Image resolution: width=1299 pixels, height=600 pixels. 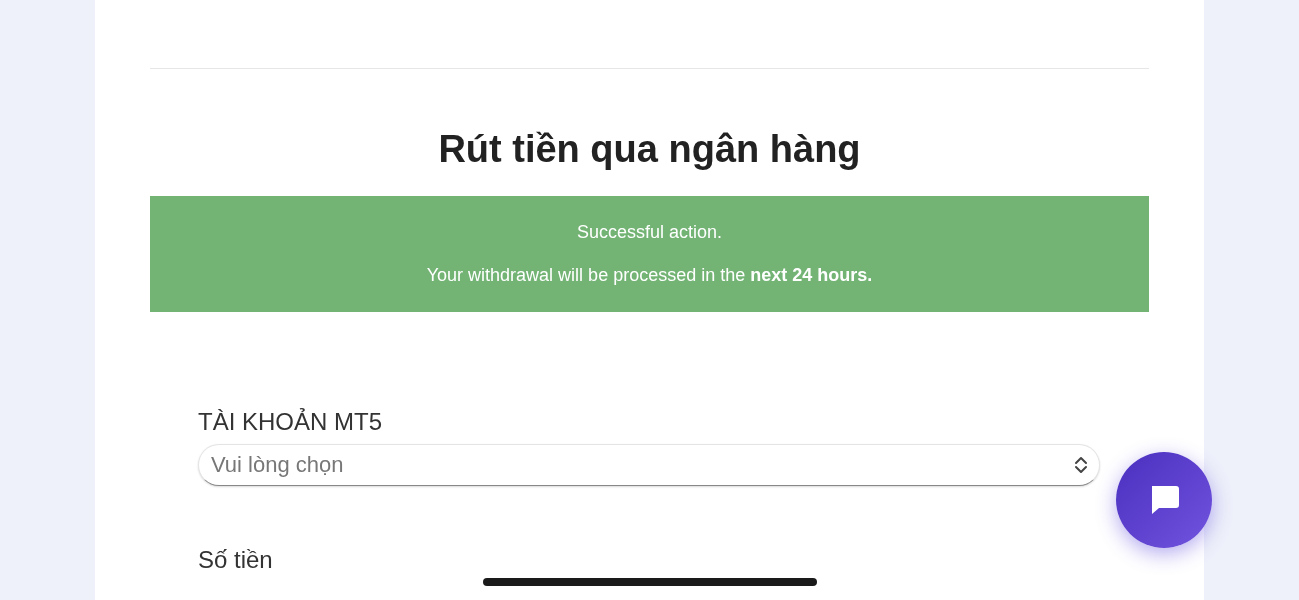 What do you see at coordinates (291, 422) in the screenshot?
I see `field-label: TÀI KHOẢN MT5` at bounding box center [291, 422].